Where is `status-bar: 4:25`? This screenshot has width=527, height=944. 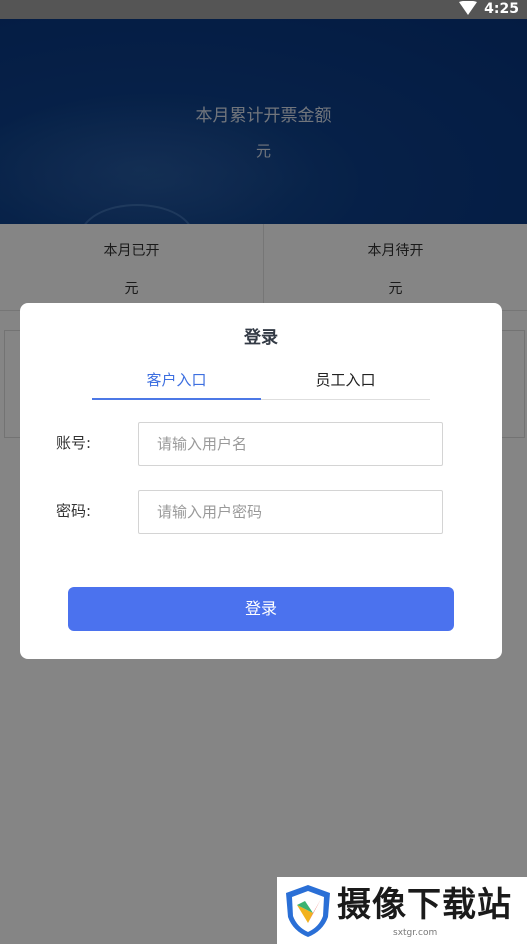 status-bar: 4:25 is located at coordinates (263, 9).